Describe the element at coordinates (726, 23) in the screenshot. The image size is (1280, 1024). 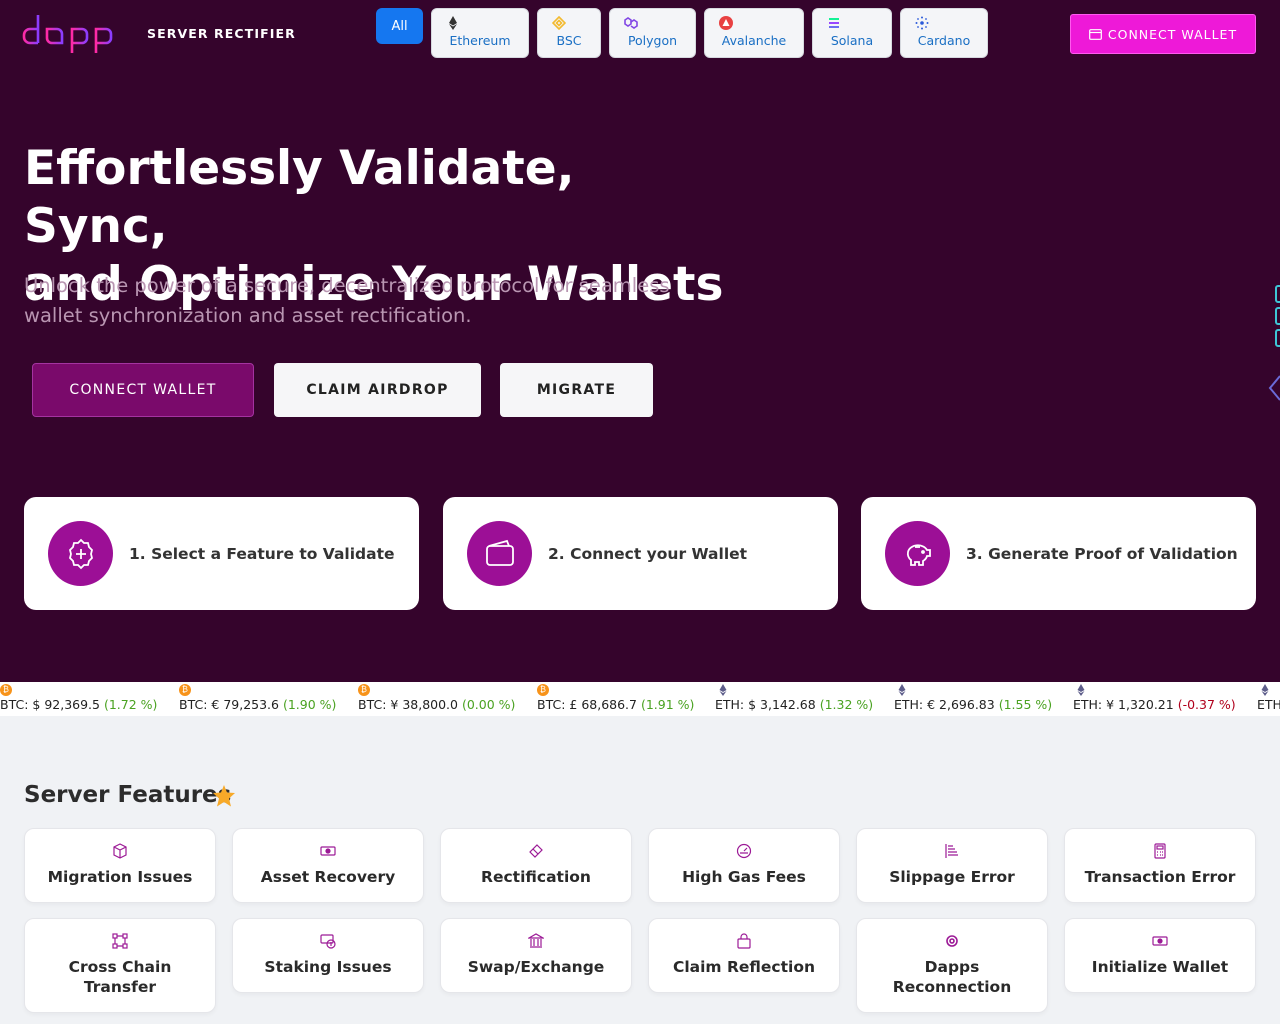
I see `avalanche-icon` at that location.